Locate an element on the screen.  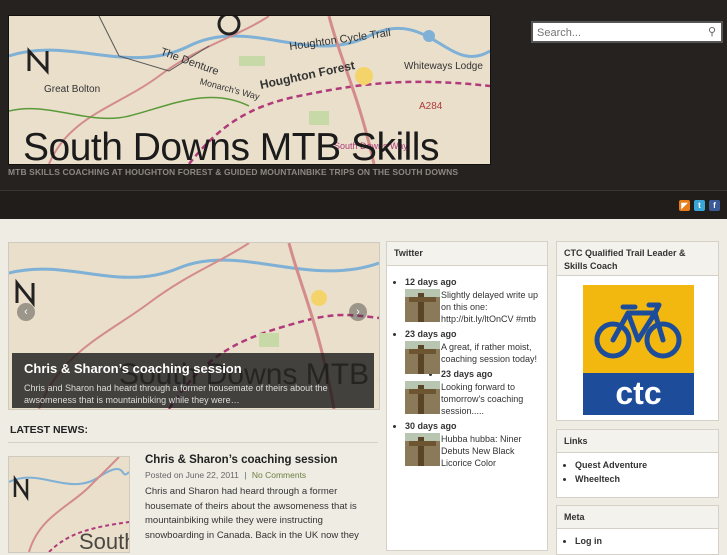
post-title: Chris & Sharon’s coaching session is located at coordinates (241, 460).